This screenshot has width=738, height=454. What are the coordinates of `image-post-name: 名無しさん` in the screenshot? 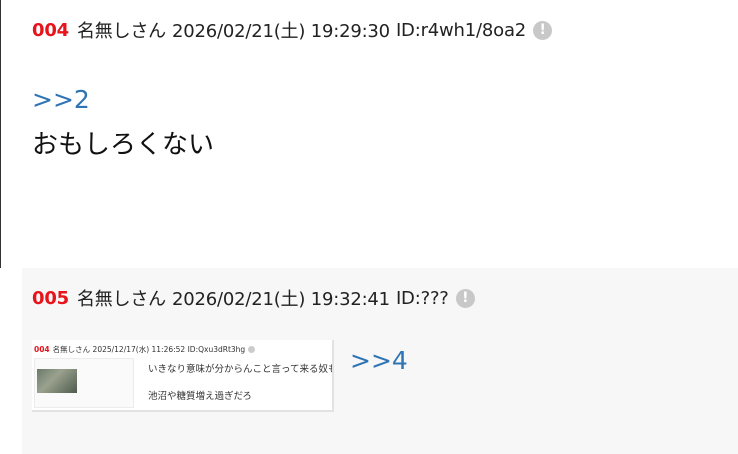 It's located at (71, 349).